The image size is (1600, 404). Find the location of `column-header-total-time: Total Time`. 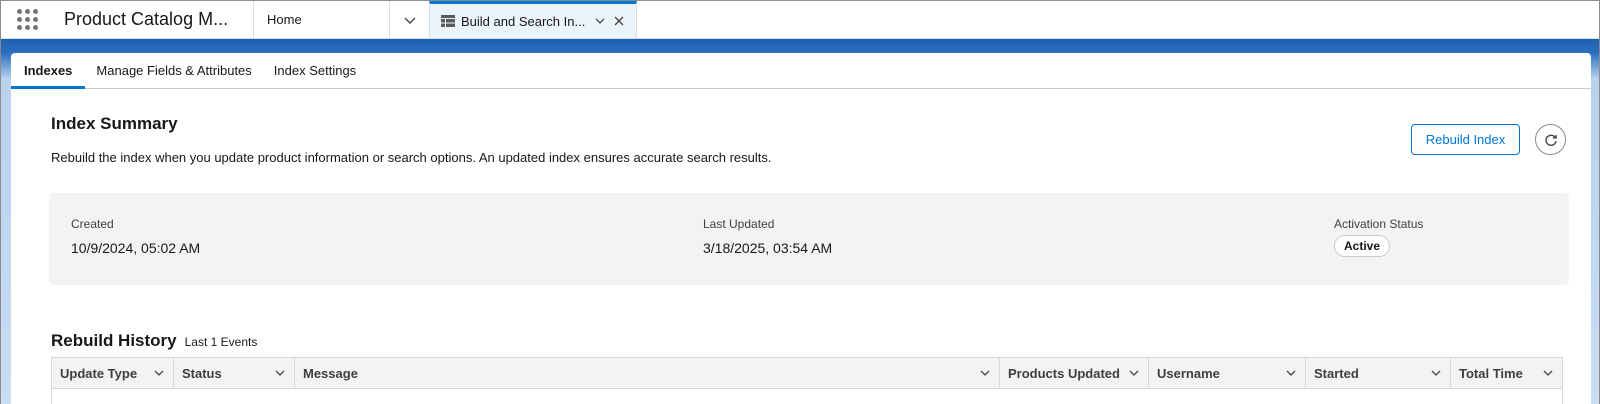

column-header-total-time: Total Time is located at coordinates (1506, 373).